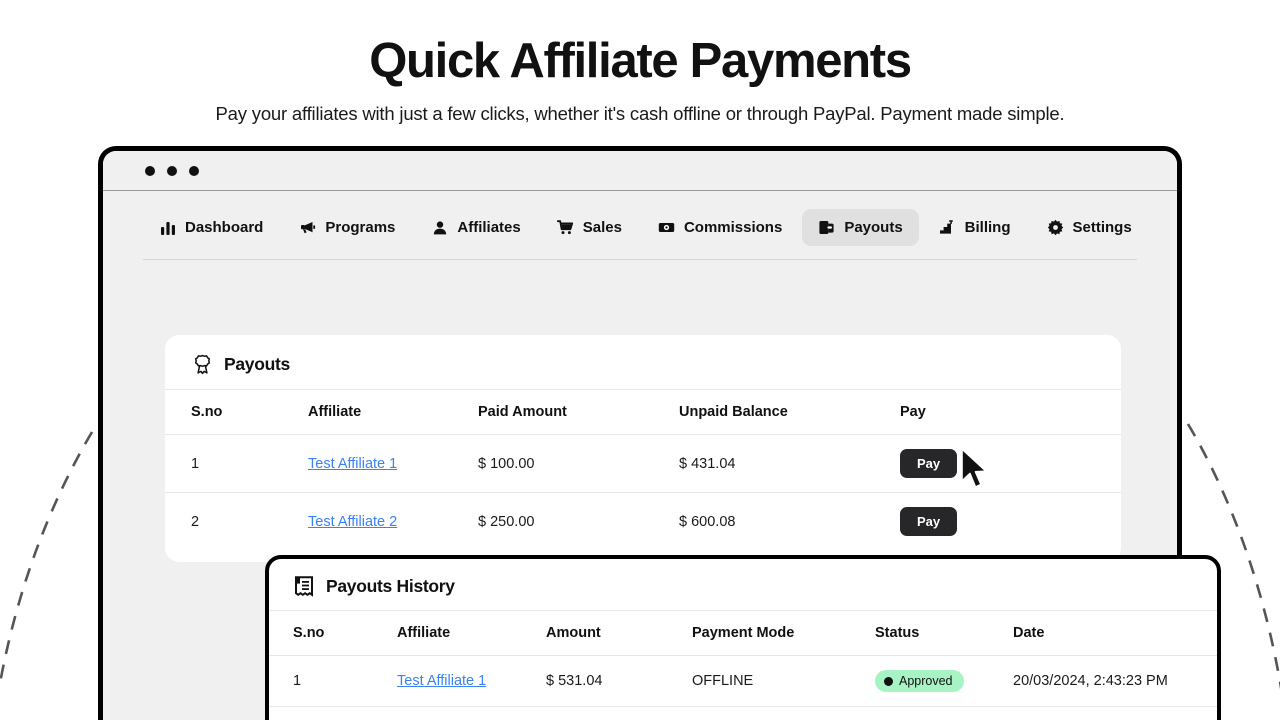 The image size is (1280, 720). What do you see at coordinates (307, 227) in the screenshot?
I see `megaphone-icon` at bounding box center [307, 227].